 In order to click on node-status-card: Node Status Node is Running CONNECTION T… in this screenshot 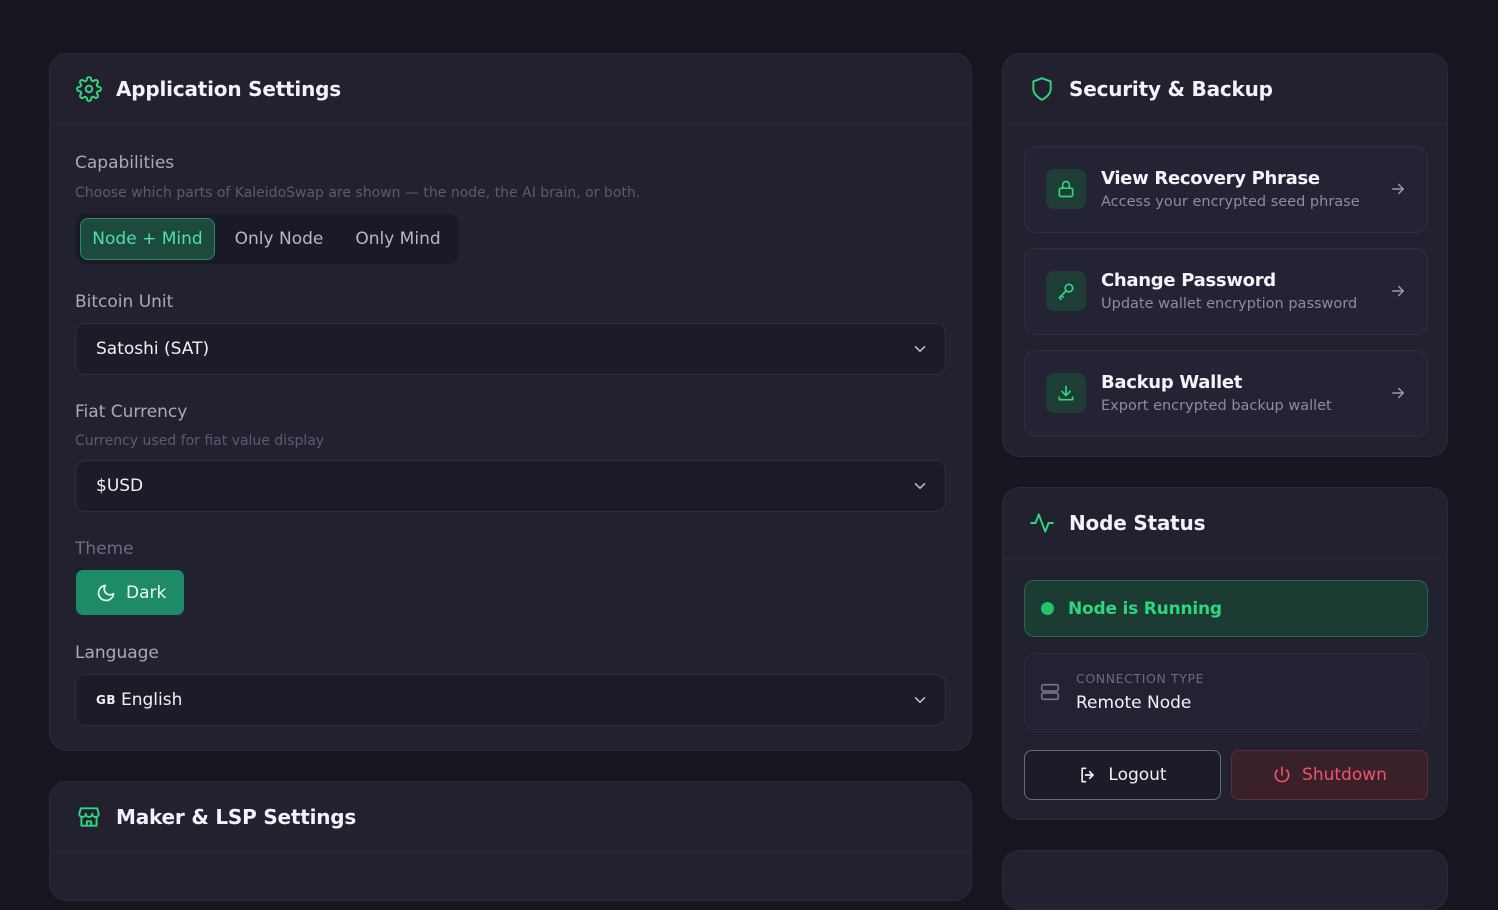, I will do `click(1225, 653)`.